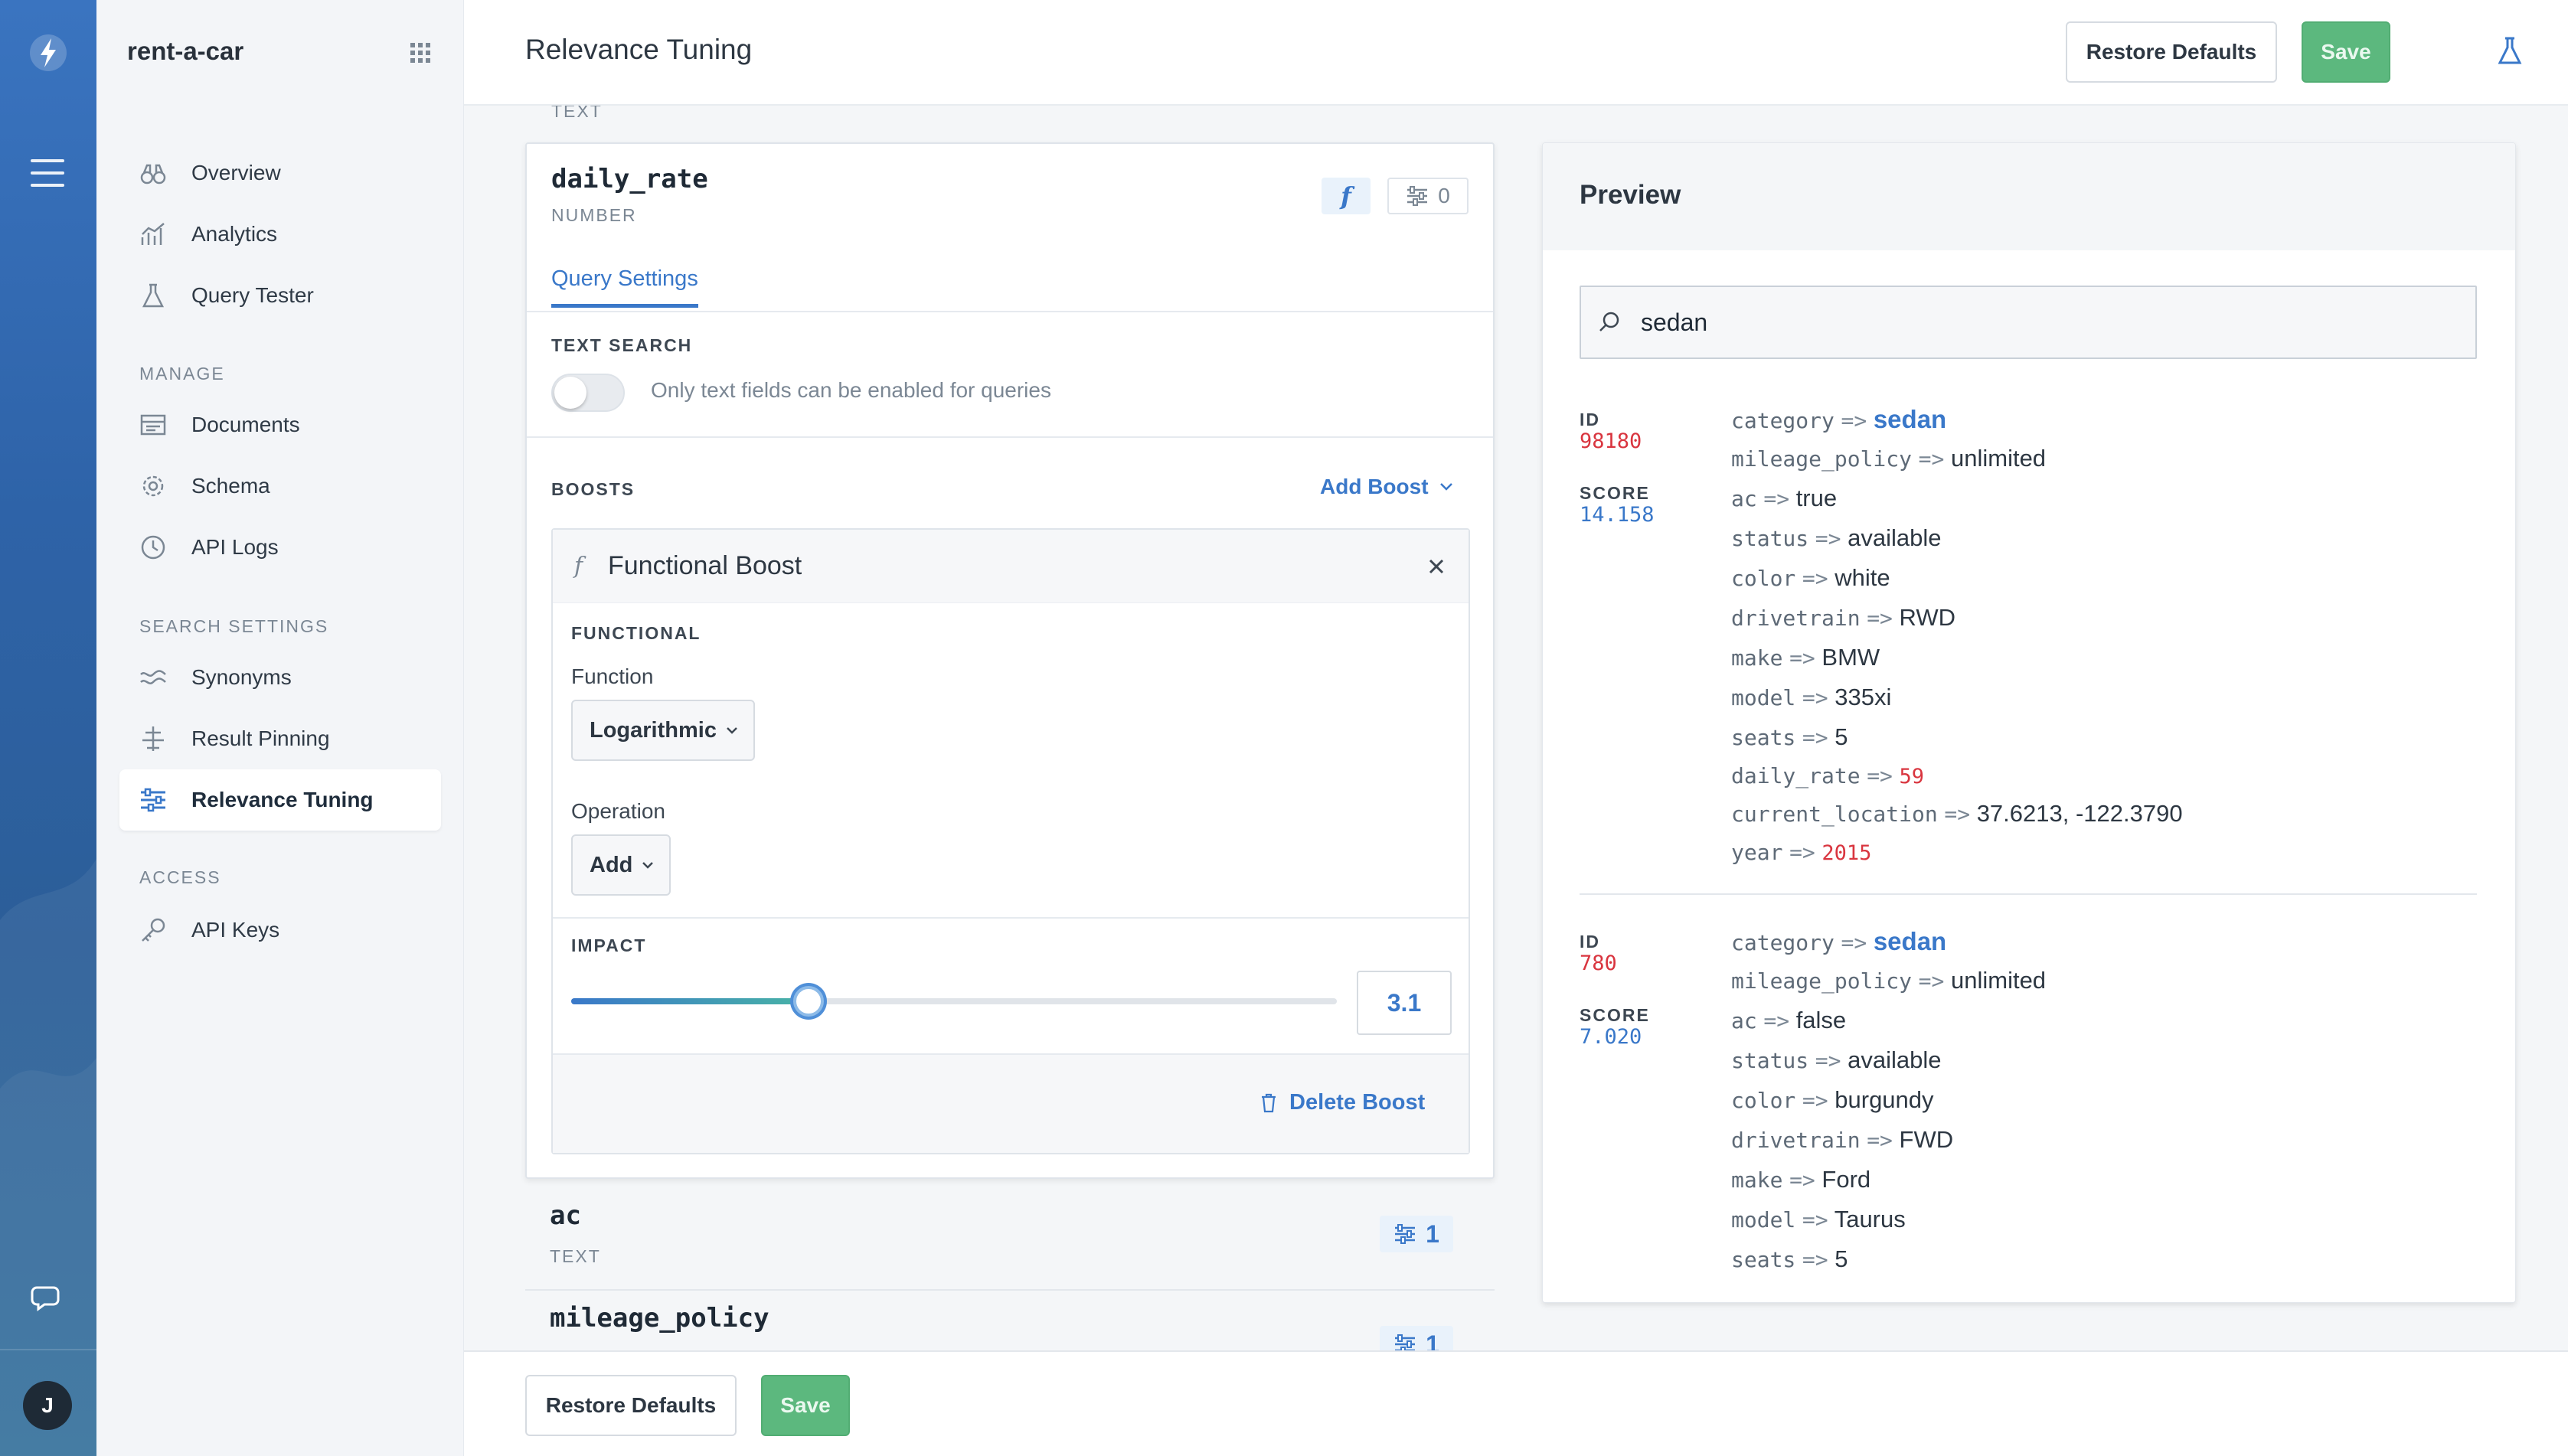  I want to click on close-icon, so click(1436, 566).